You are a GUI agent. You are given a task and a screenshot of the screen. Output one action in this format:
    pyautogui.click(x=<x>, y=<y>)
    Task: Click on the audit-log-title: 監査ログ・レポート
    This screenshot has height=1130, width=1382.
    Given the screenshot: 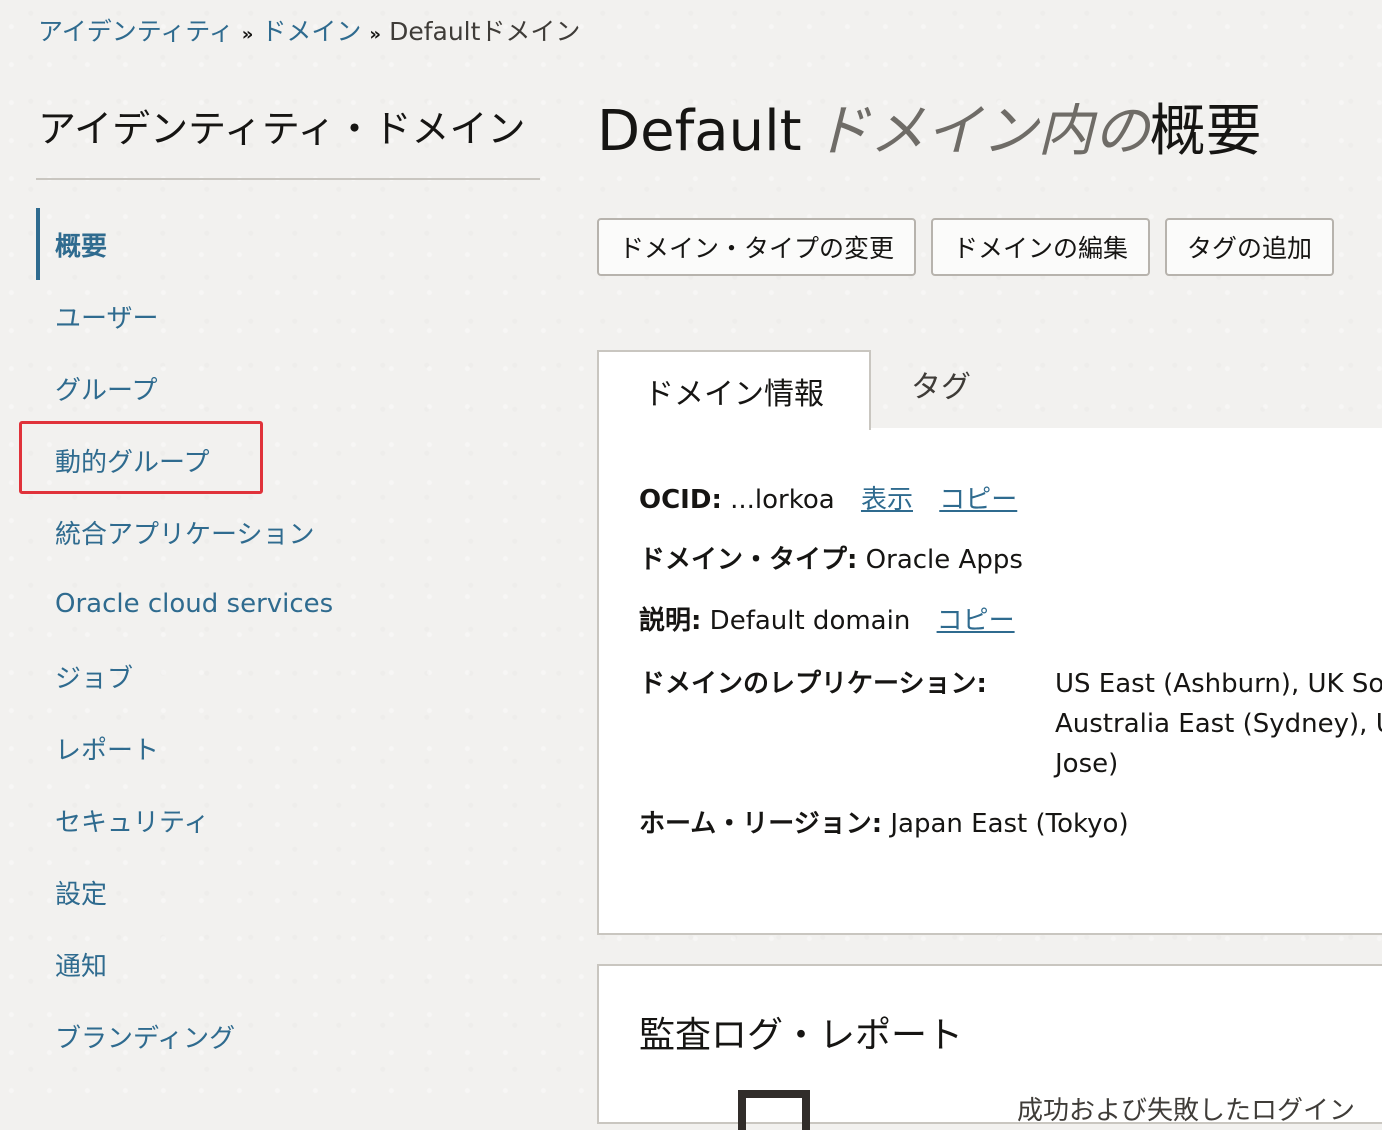 What is the action you would take?
    pyautogui.click(x=801, y=1035)
    